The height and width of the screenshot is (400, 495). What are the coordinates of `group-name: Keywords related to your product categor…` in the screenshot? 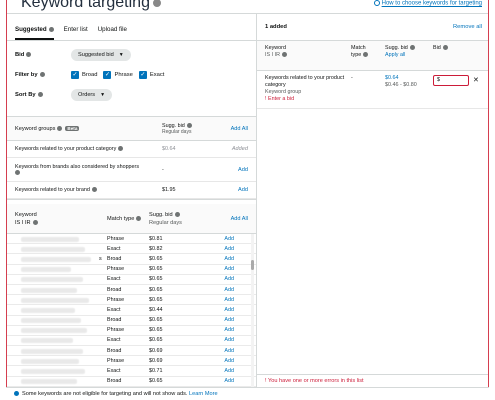 It's located at (88, 149).